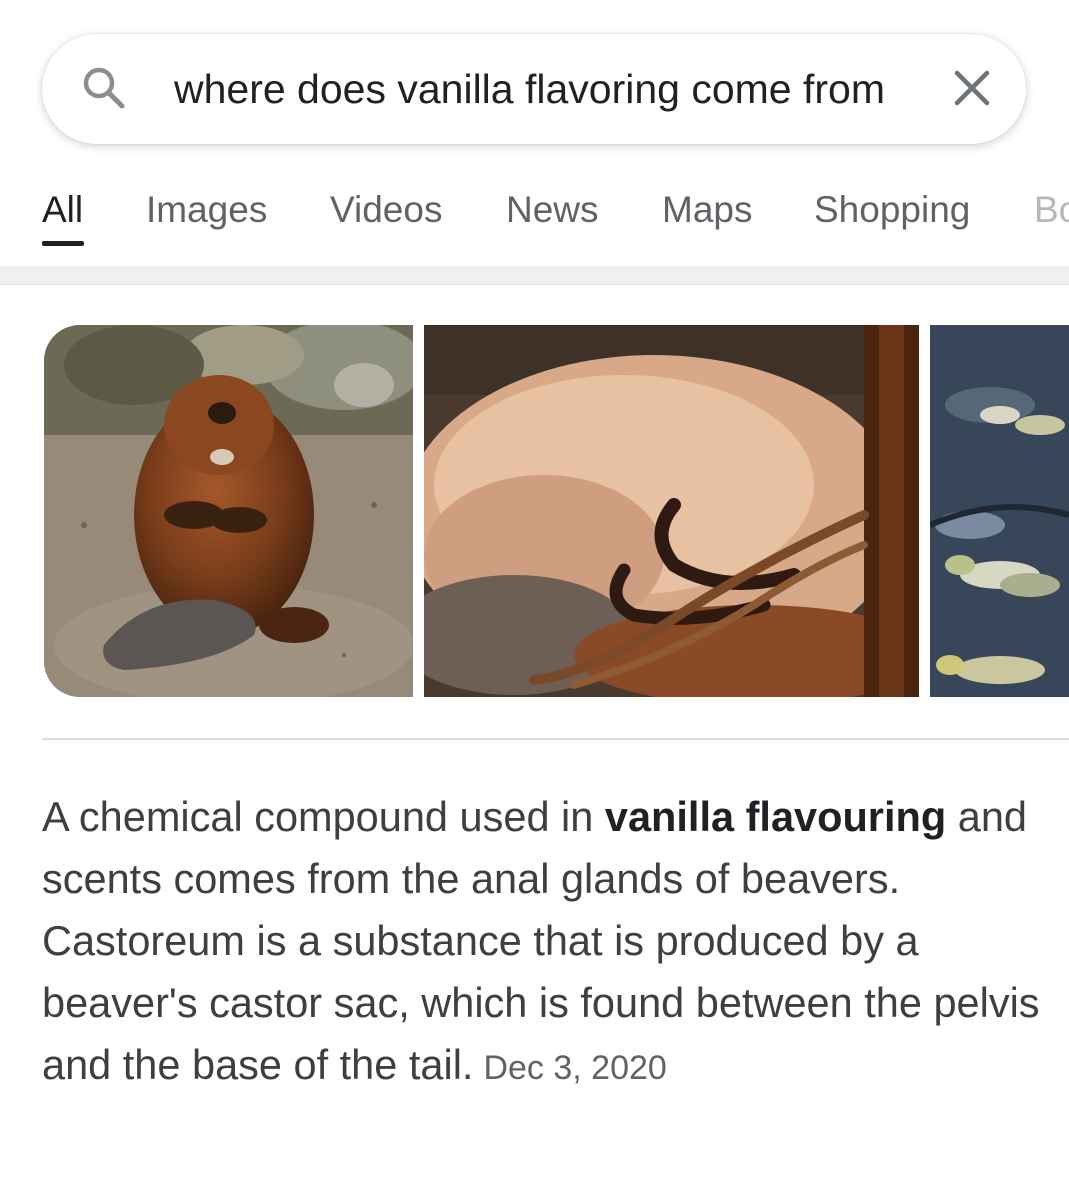 Image resolution: width=1069 pixels, height=1200 pixels. Describe the element at coordinates (62, 210) in the screenshot. I see `tab-all: All` at that location.